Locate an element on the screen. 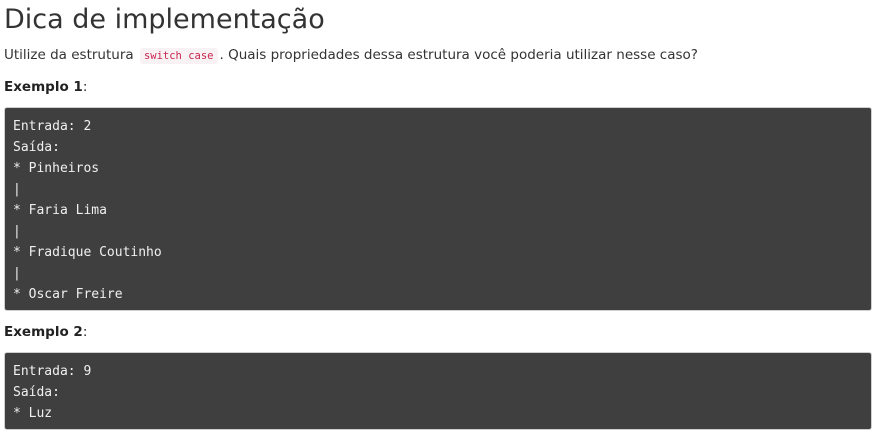 The width and height of the screenshot is (876, 437). code-line: * Faria Lima is located at coordinates (60, 210).